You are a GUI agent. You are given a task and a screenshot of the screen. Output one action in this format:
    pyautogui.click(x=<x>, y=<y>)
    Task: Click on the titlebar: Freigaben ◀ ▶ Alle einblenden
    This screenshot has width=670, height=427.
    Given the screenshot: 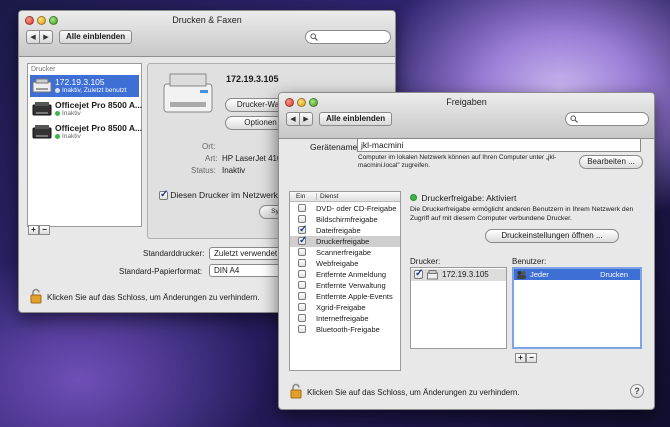 What is the action you would take?
    pyautogui.click(x=466, y=116)
    